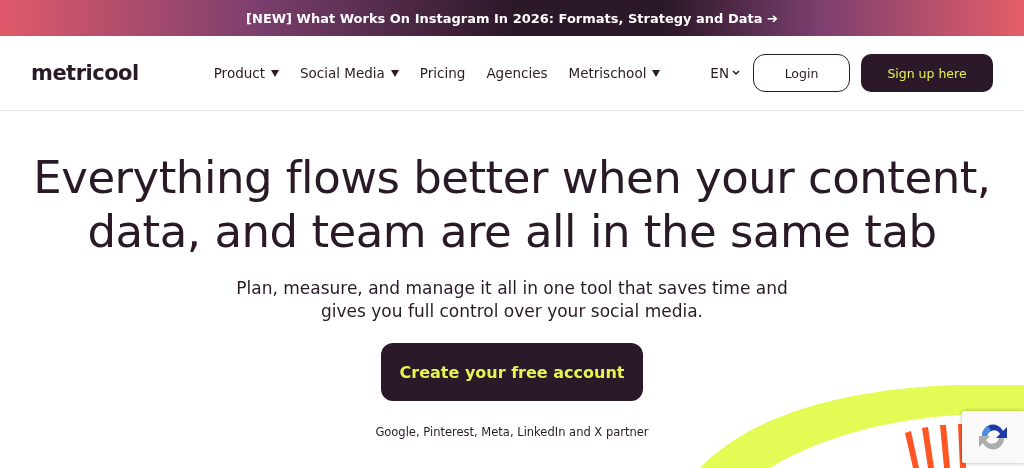 The image size is (1024, 468). What do you see at coordinates (517, 73) in the screenshot?
I see `nav-link: Agencies` at bounding box center [517, 73].